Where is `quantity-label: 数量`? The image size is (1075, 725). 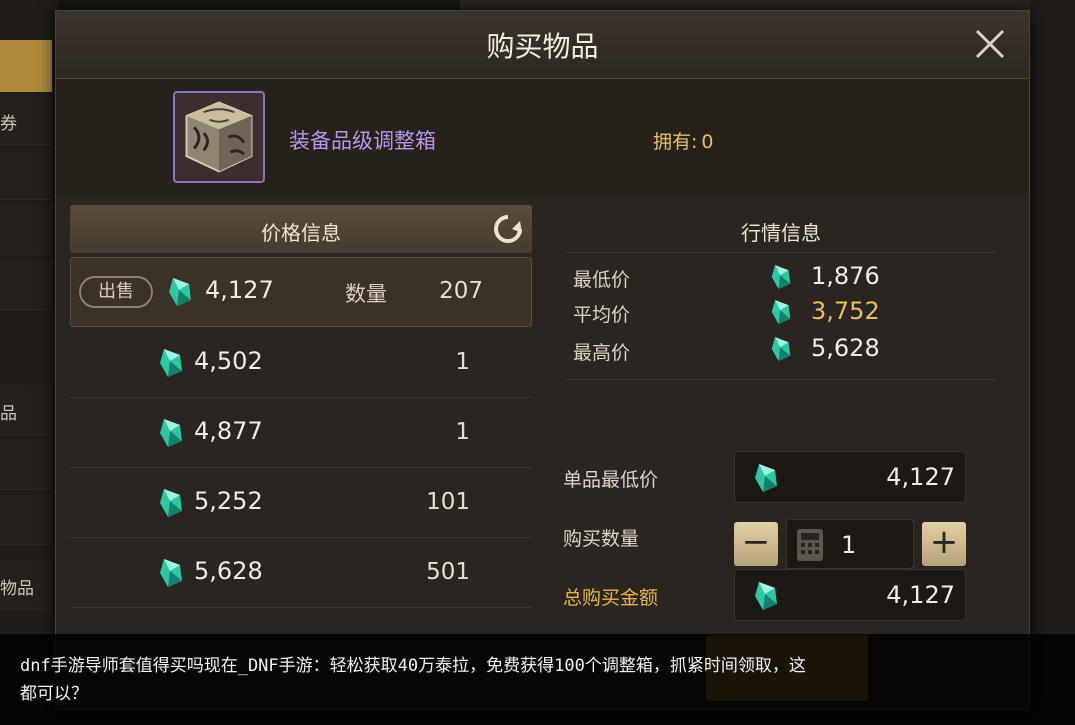
quantity-label: 数量 is located at coordinates (366, 294).